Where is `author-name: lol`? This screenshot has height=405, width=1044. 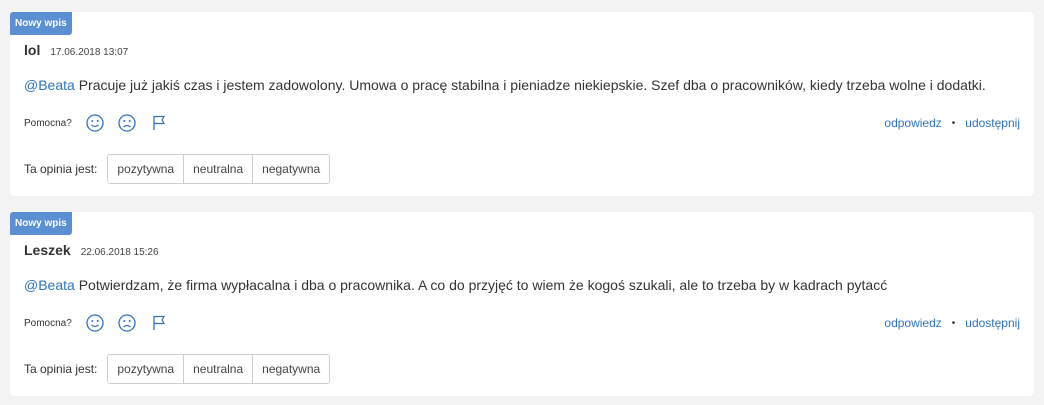
author-name: lol is located at coordinates (32, 50).